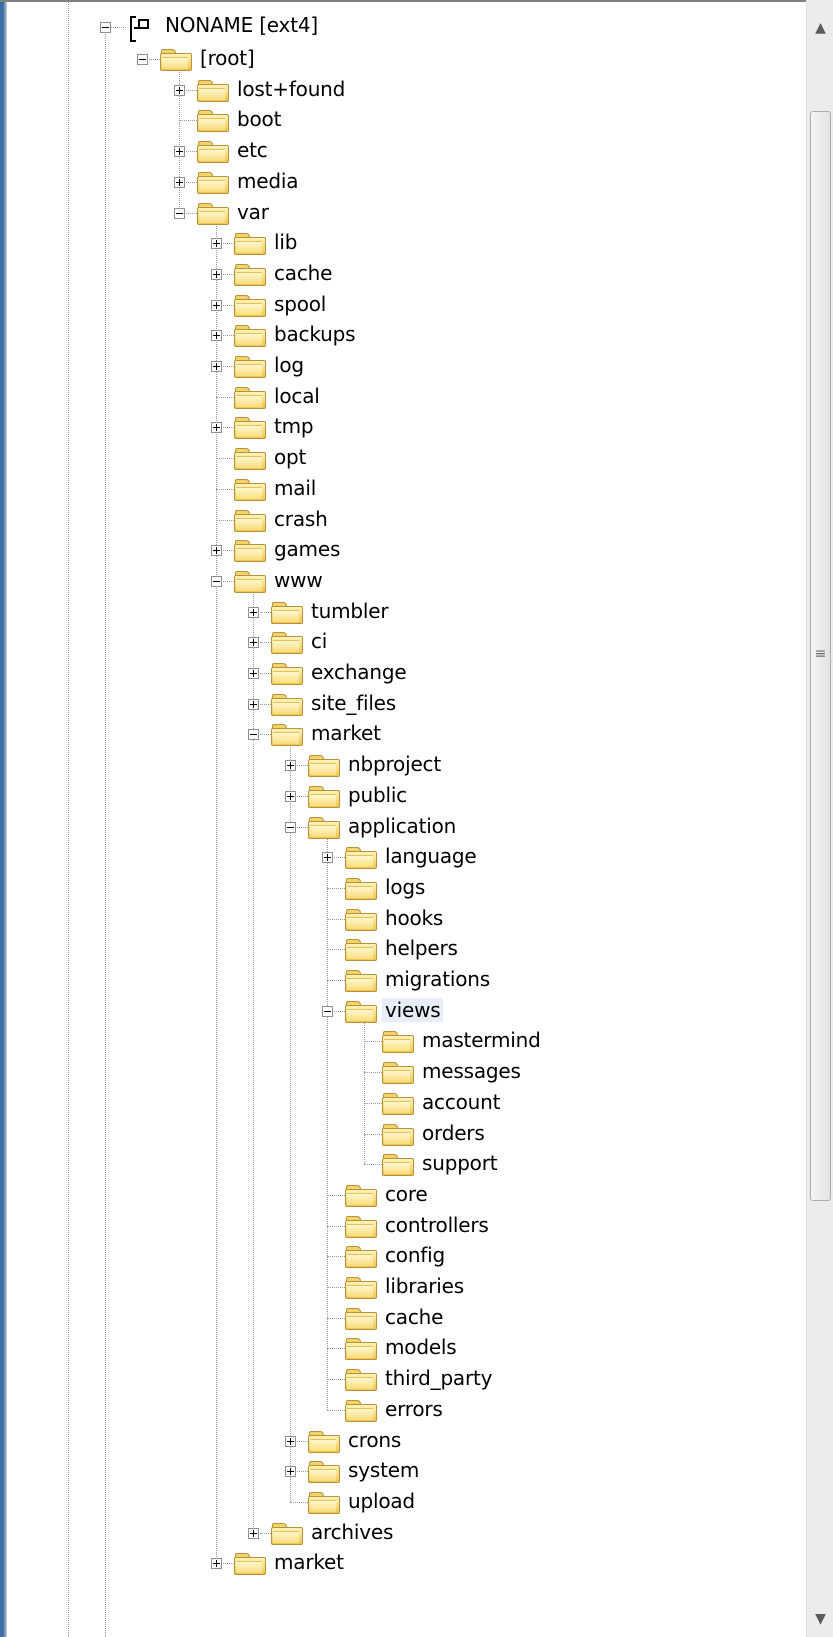 This screenshot has width=833, height=1637. Describe the element at coordinates (820, 656) in the screenshot. I see `scroll-thumb: ≡` at that location.